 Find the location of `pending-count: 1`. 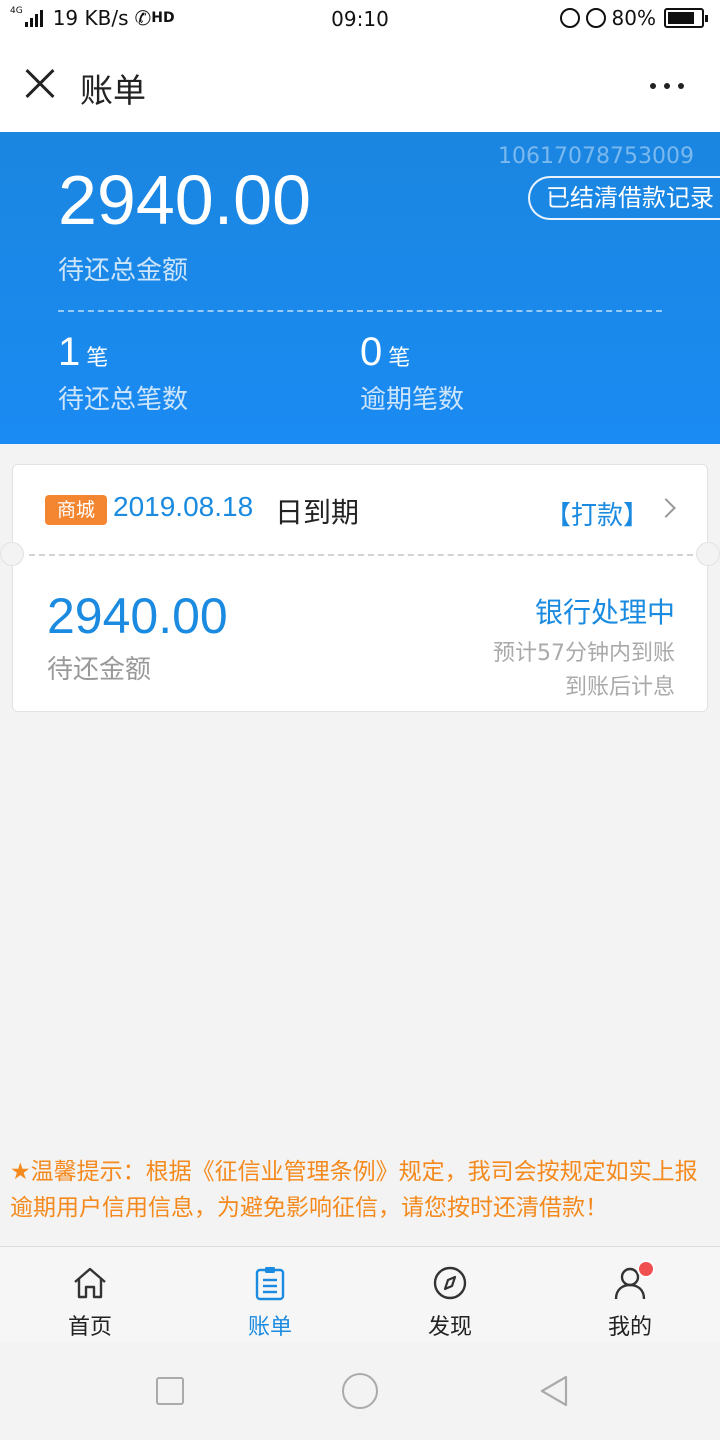

pending-count: 1 is located at coordinates (69, 352).